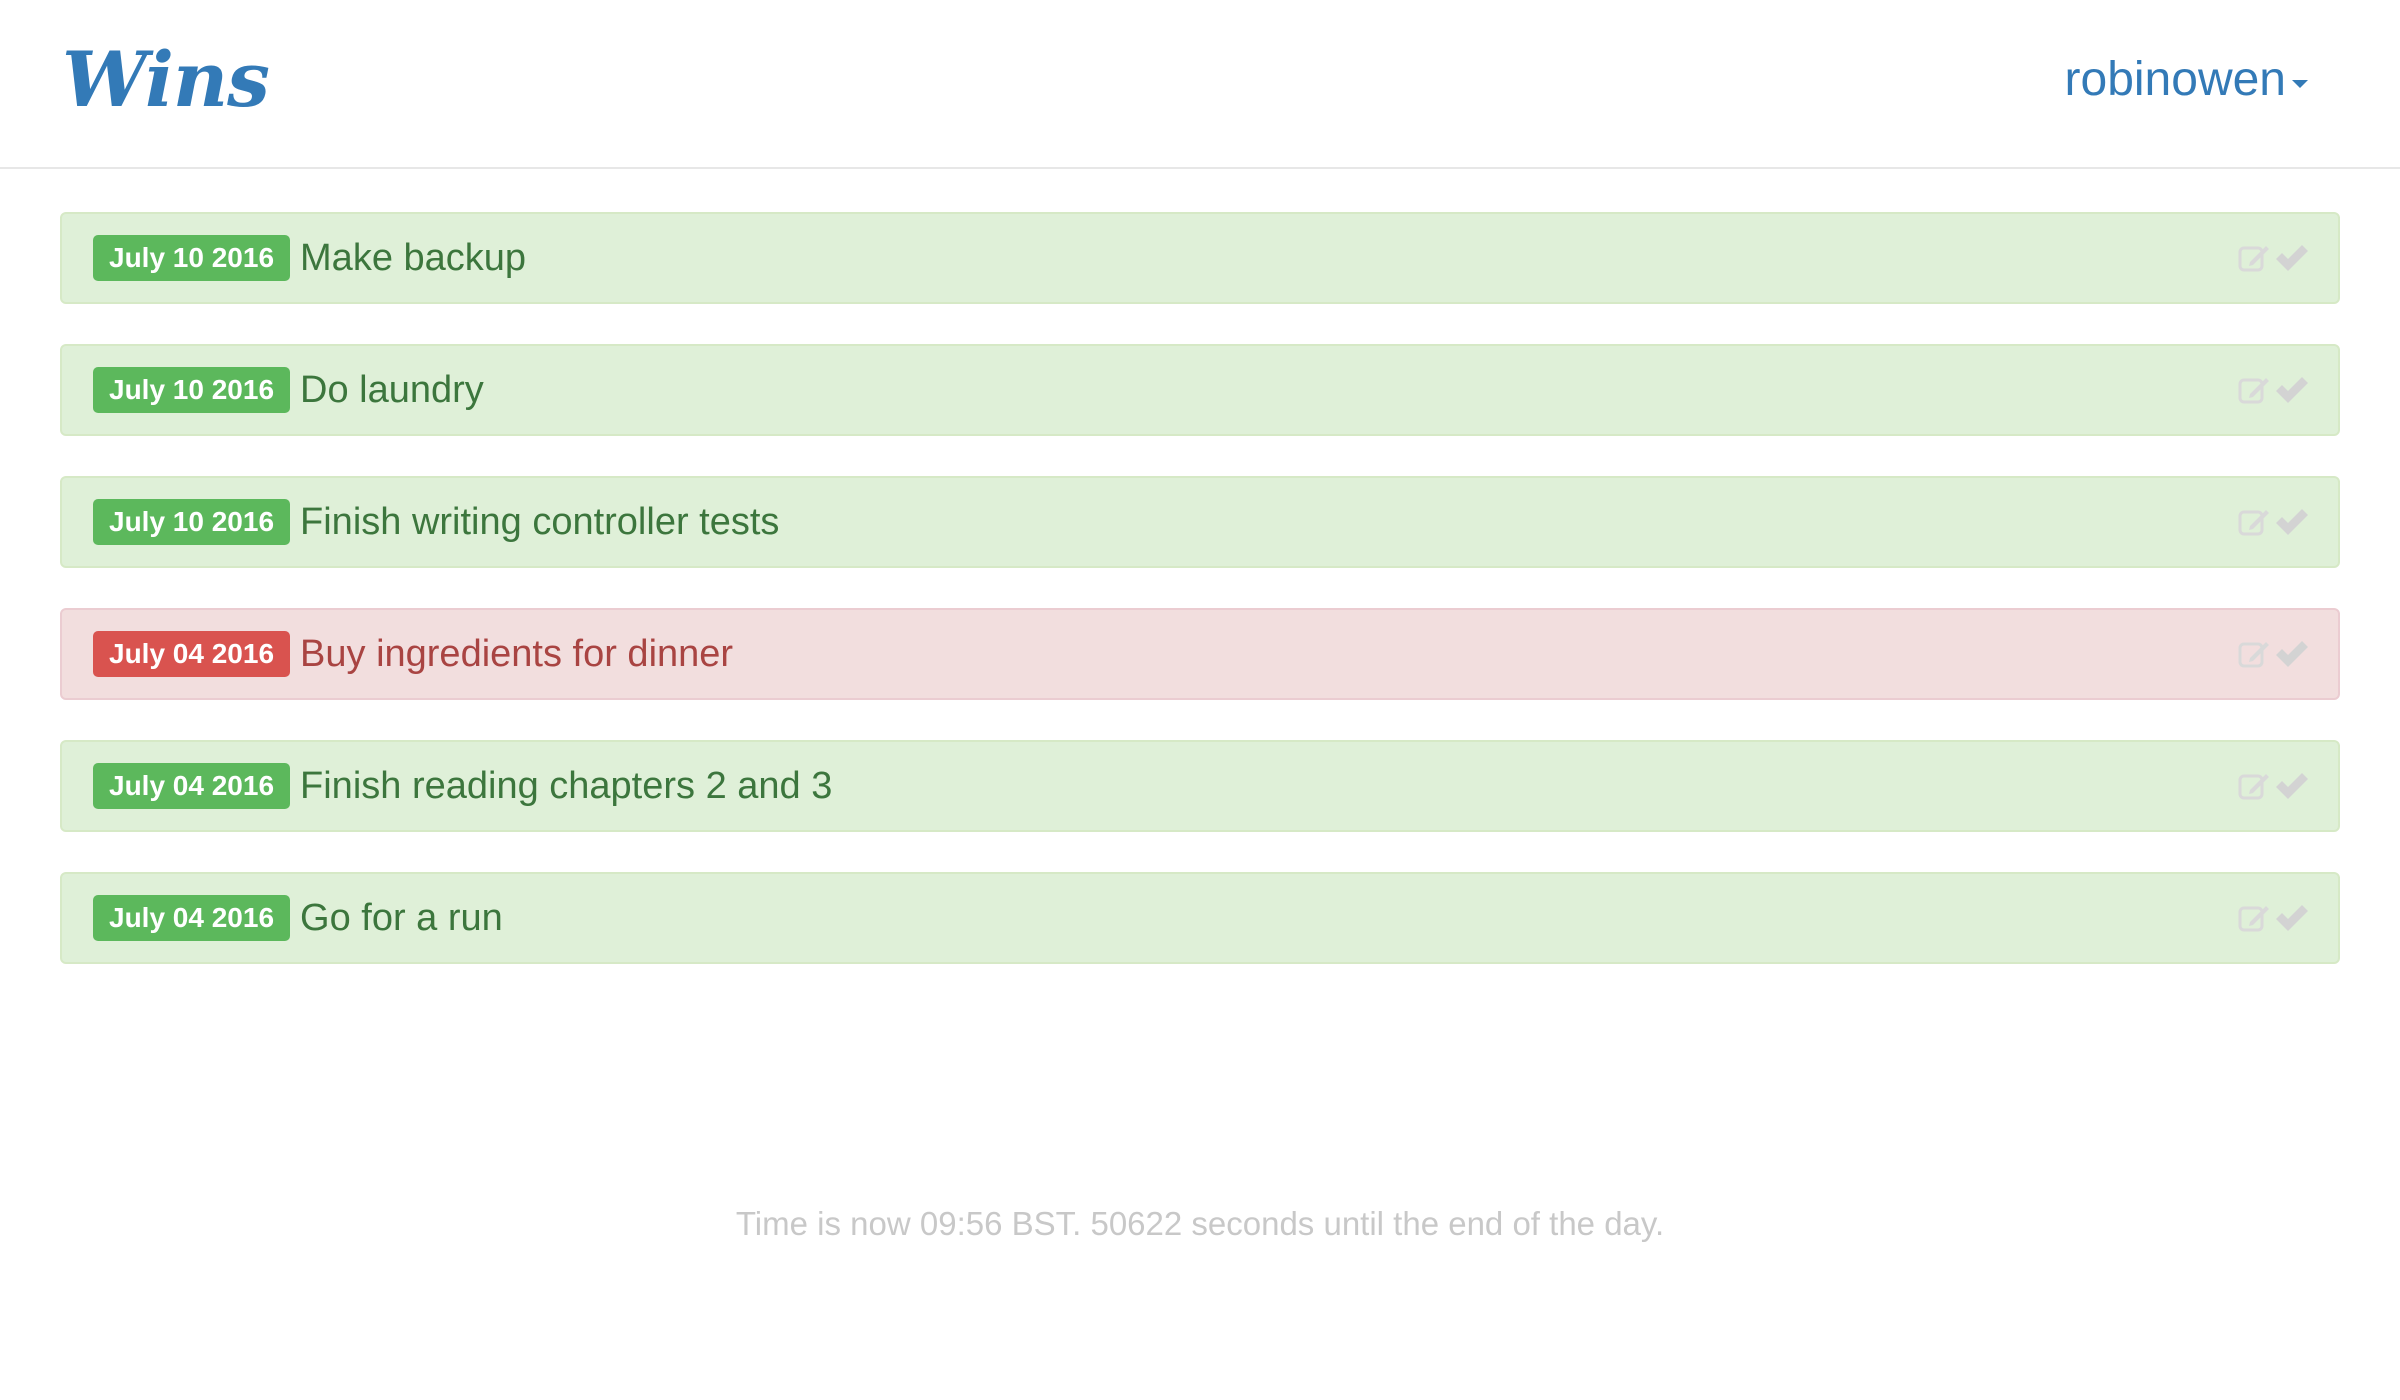 The image size is (2400, 1400). What do you see at coordinates (1200, 918) in the screenshot?
I see `list-item: July 04 2016 Go for a run` at bounding box center [1200, 918].